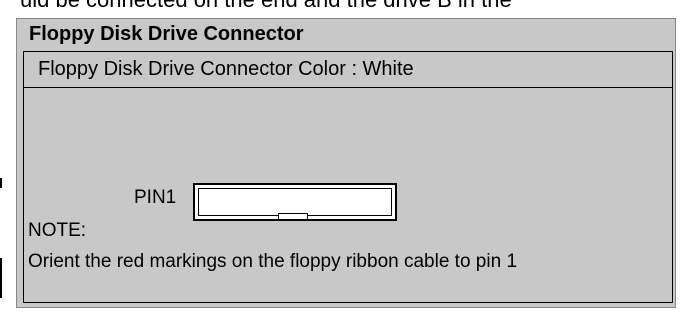  I want to click on floppy-connector-diagram, so click(295, 202).